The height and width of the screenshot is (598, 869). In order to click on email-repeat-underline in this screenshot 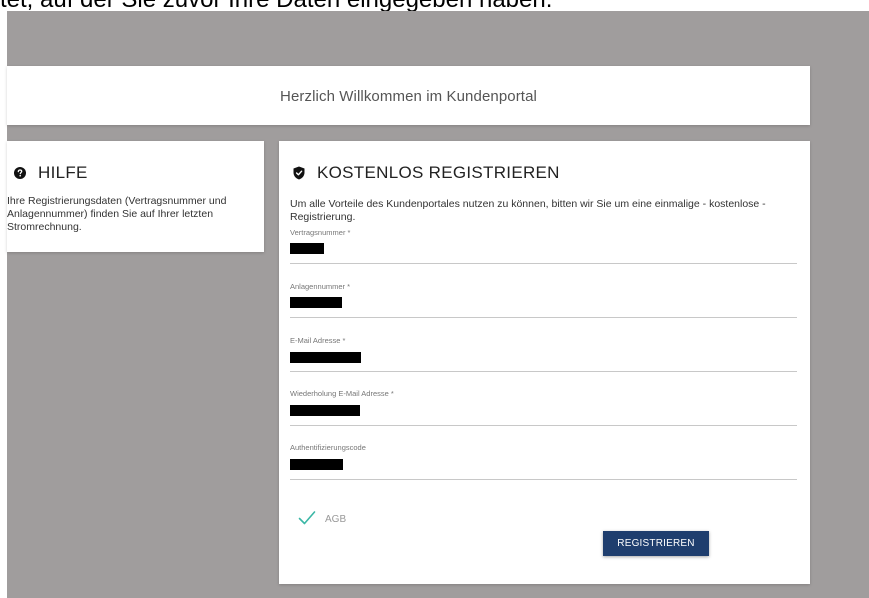, I will do `click(543, 425)`.